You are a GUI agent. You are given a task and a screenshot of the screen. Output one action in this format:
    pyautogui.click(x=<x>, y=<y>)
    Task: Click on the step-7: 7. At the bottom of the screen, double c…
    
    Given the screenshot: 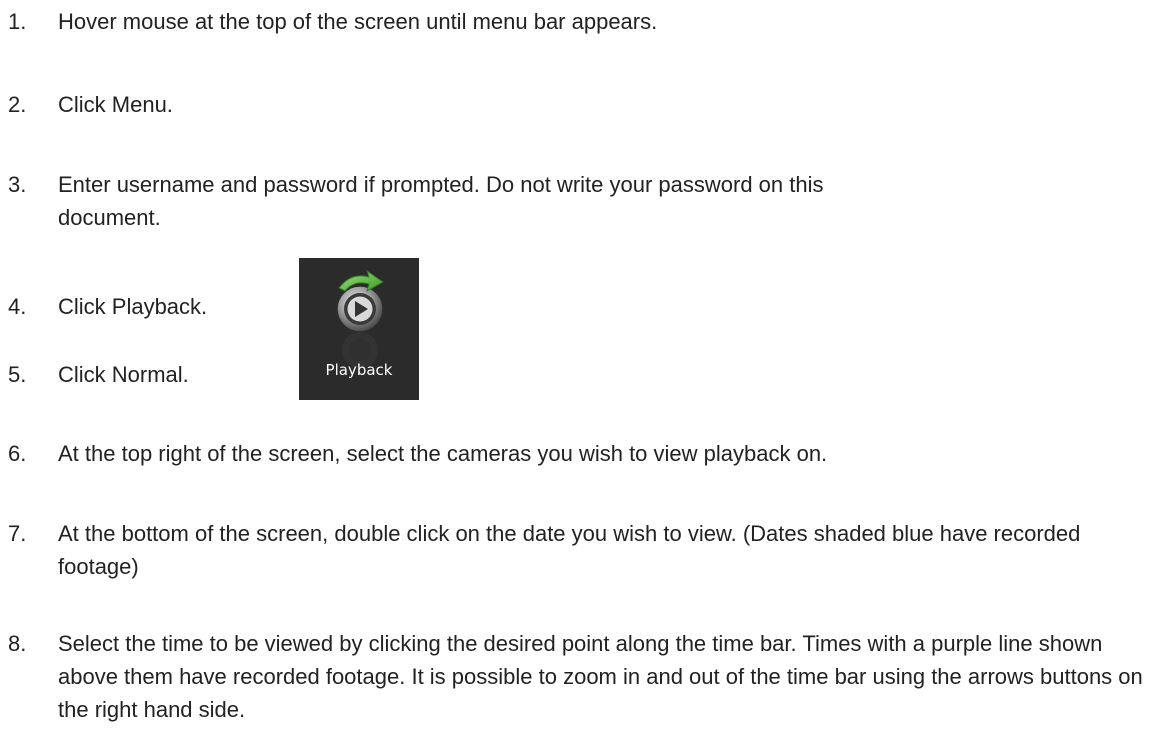 What is the action you would take?
    pyautogui.click(x=573, y=550)
    